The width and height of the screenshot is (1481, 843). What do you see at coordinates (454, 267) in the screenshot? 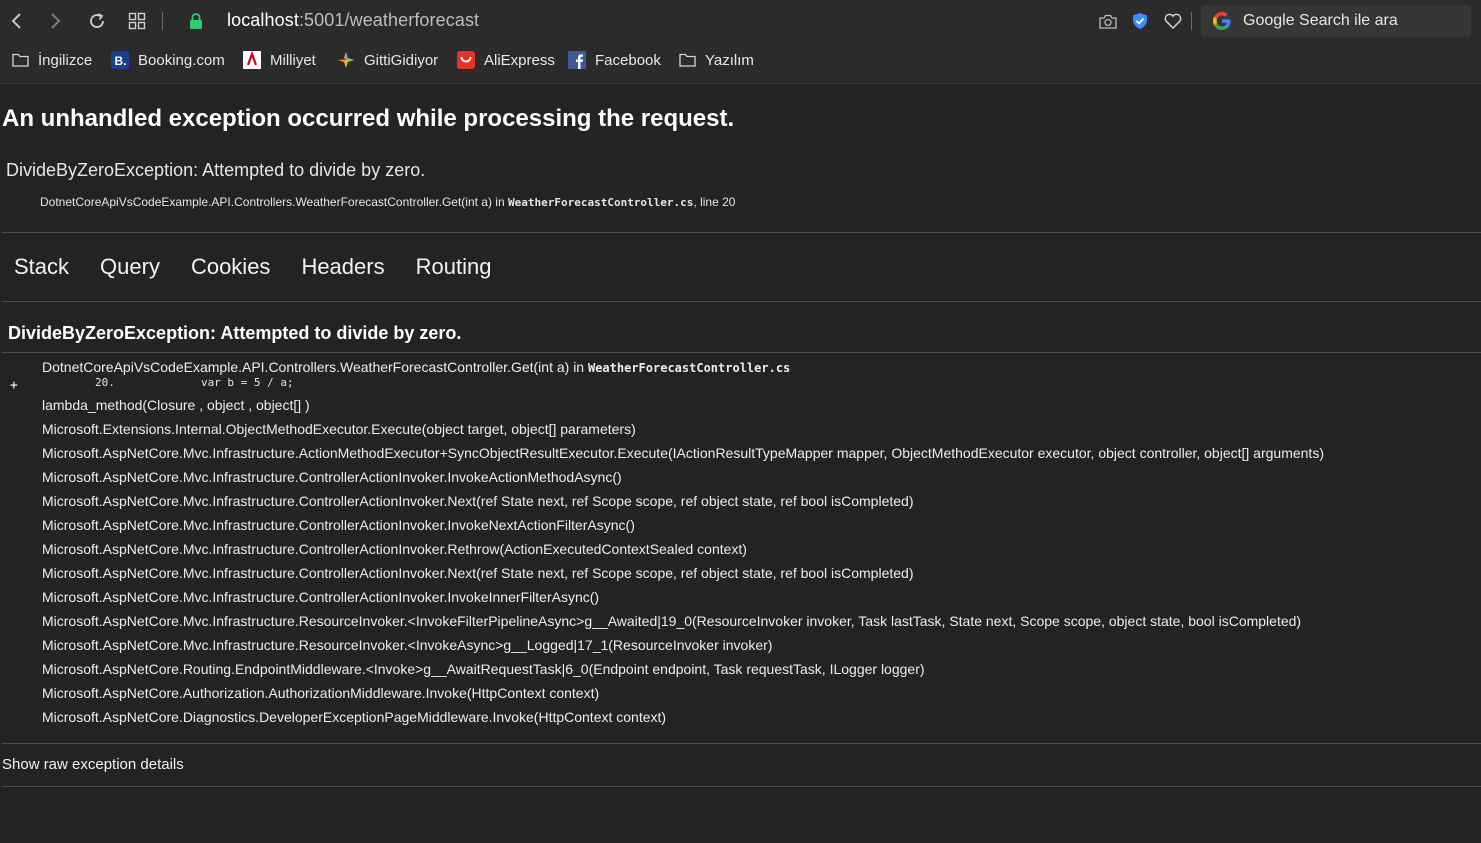
I see `tab-routing: Routing` at bounding box center [454, 267].